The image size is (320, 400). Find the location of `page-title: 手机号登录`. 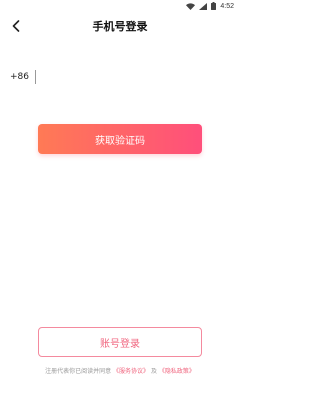

page-title: 手机号登录 is located at coordinates (120, 26).